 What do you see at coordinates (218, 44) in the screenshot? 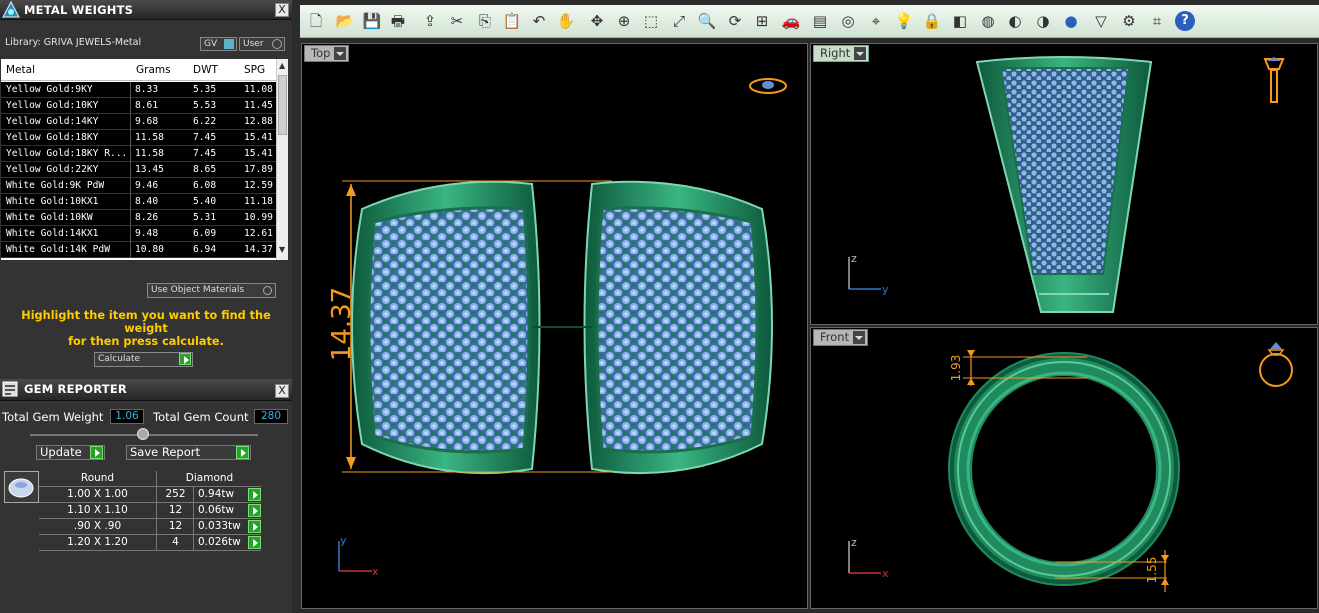
I see `gv-toggle: GV` at bounding box center [218, 44].